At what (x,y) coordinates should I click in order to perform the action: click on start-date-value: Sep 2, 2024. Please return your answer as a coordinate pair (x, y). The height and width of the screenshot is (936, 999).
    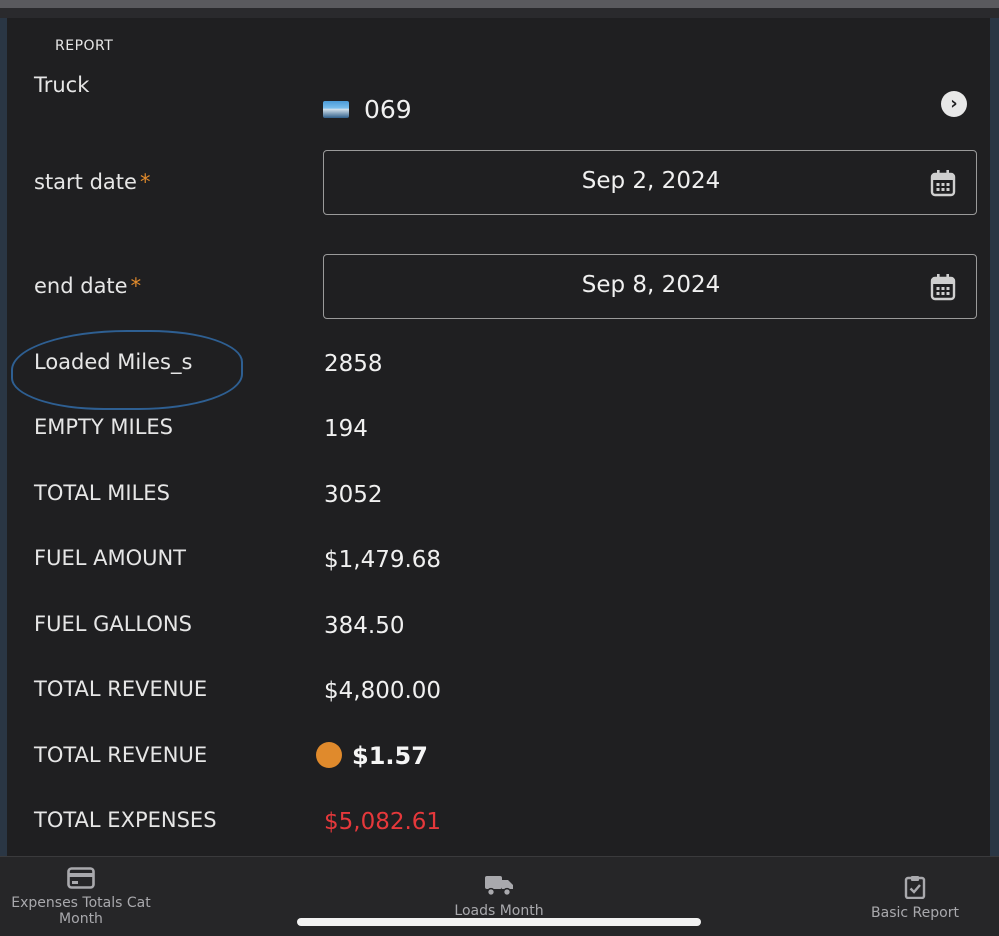
    Looking at the image, I should click on (651, 181).